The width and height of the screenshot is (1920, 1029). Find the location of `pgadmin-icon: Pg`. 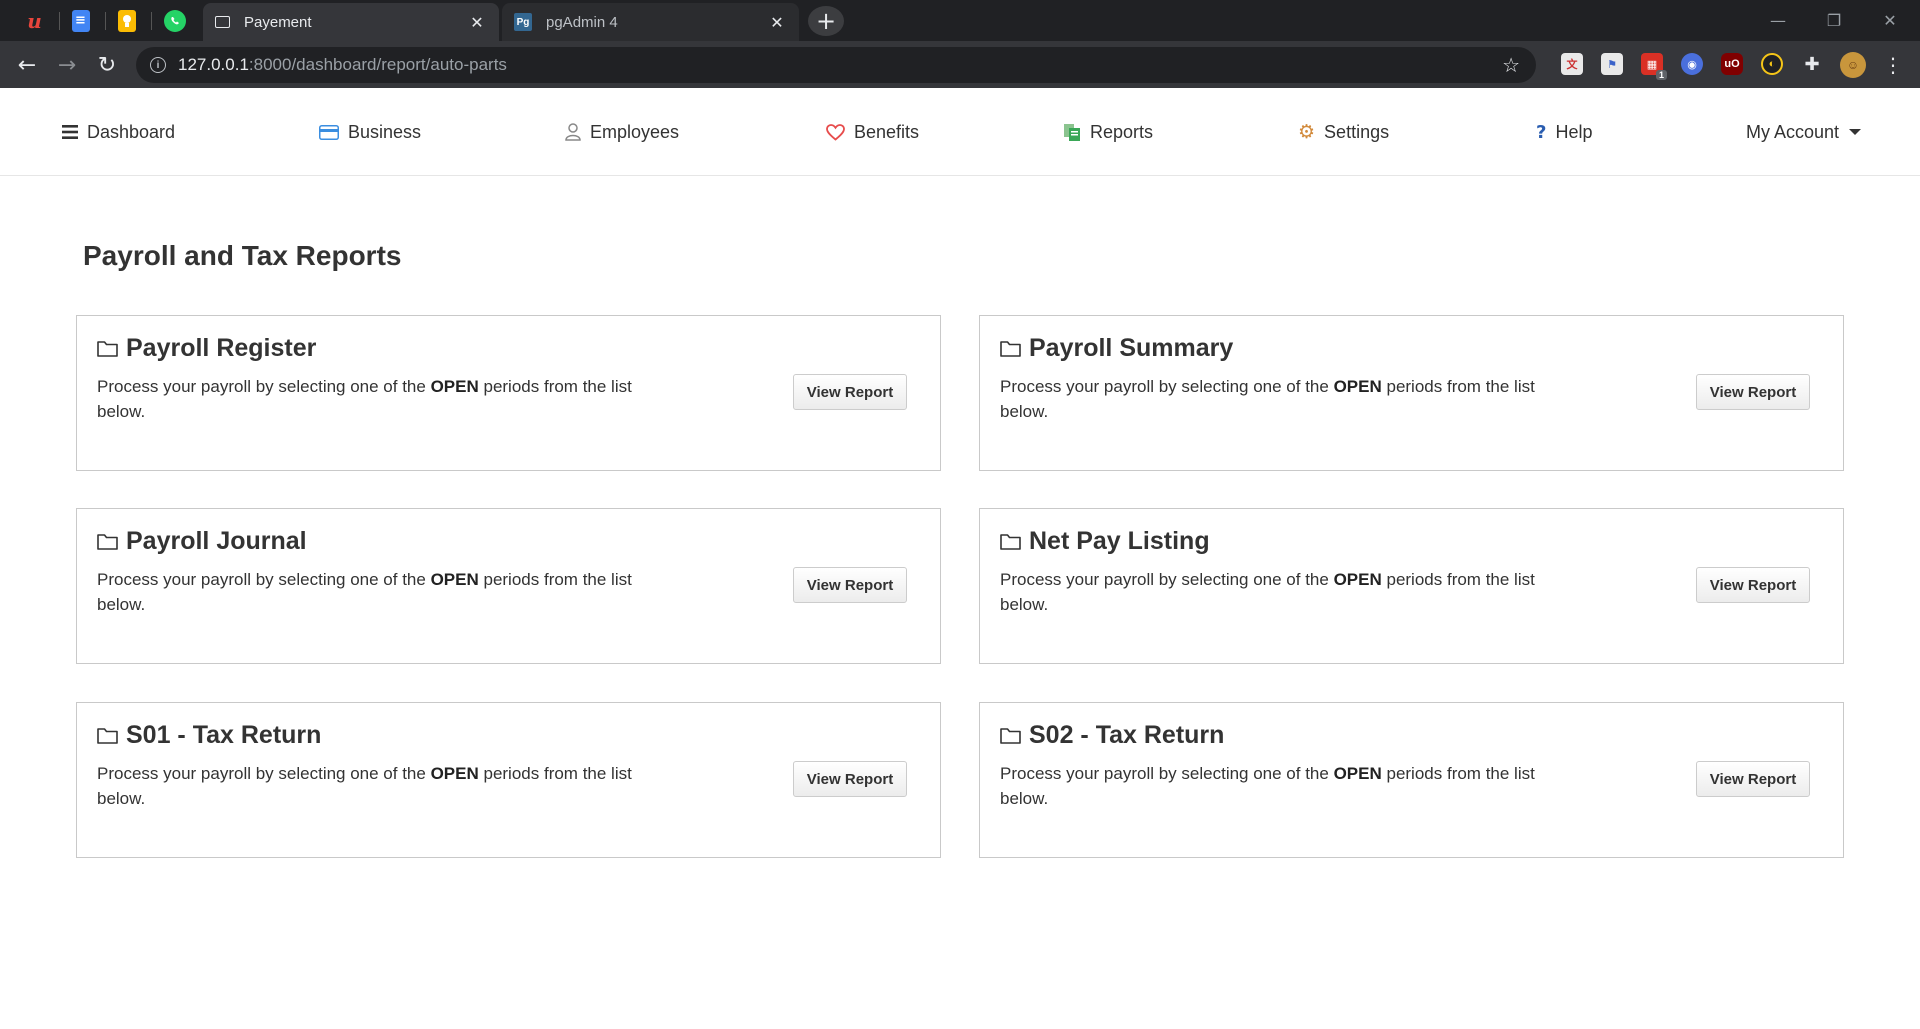

pgadmin-icon: Pg is located at coordinates (523, 22).